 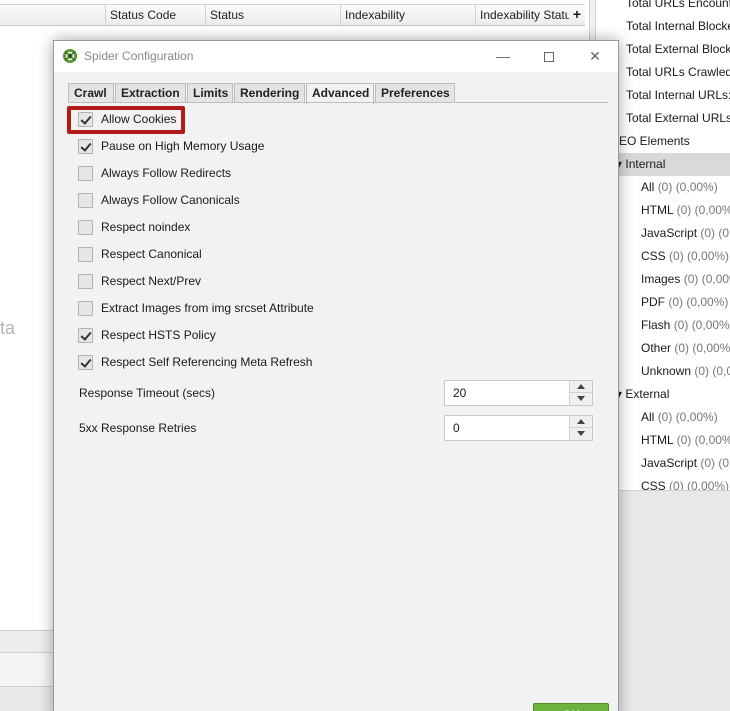 What do you see at coordinates (684, 302) in the screenshot?
I see `overview-internal-pdf: PDF (0) (0,00%)` at bounding box center [684, 302].